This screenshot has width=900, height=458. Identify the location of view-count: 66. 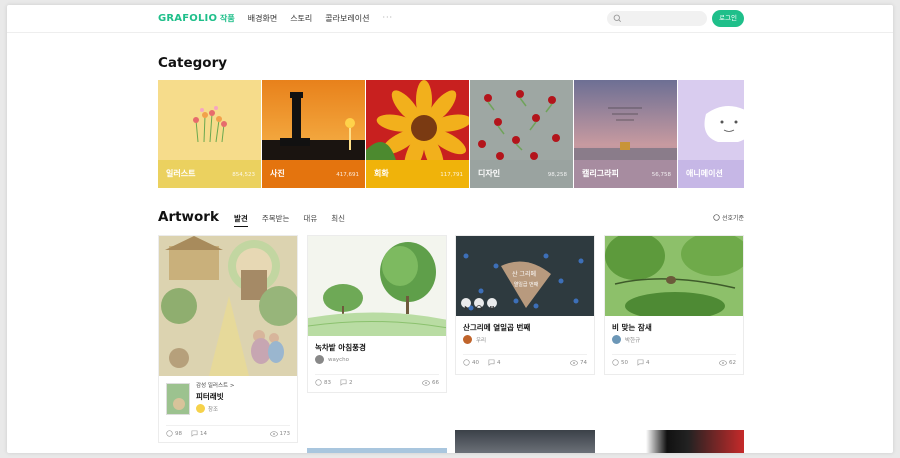
(435, 382).